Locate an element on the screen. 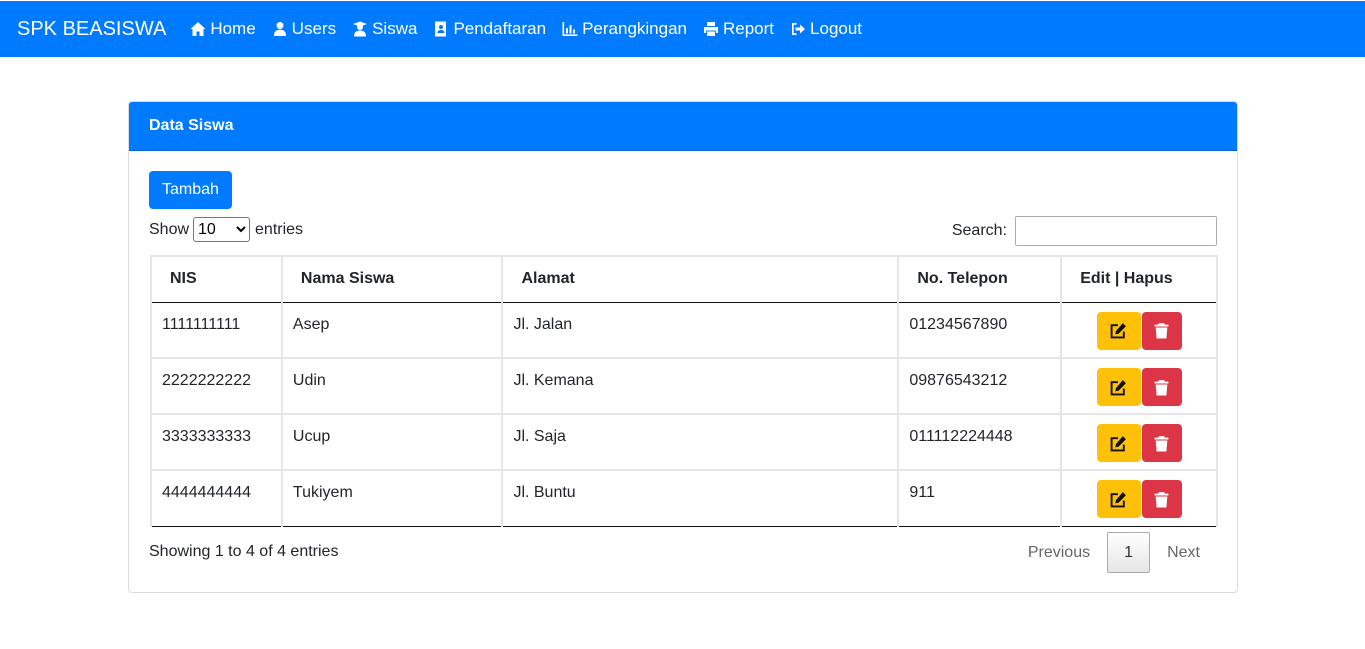 Image resolution: width=1365 pixels, height=649 pixels. table-row: 3333333333 Ucup Jl. Saja 011112224448 is located at coordinates (684, 442).